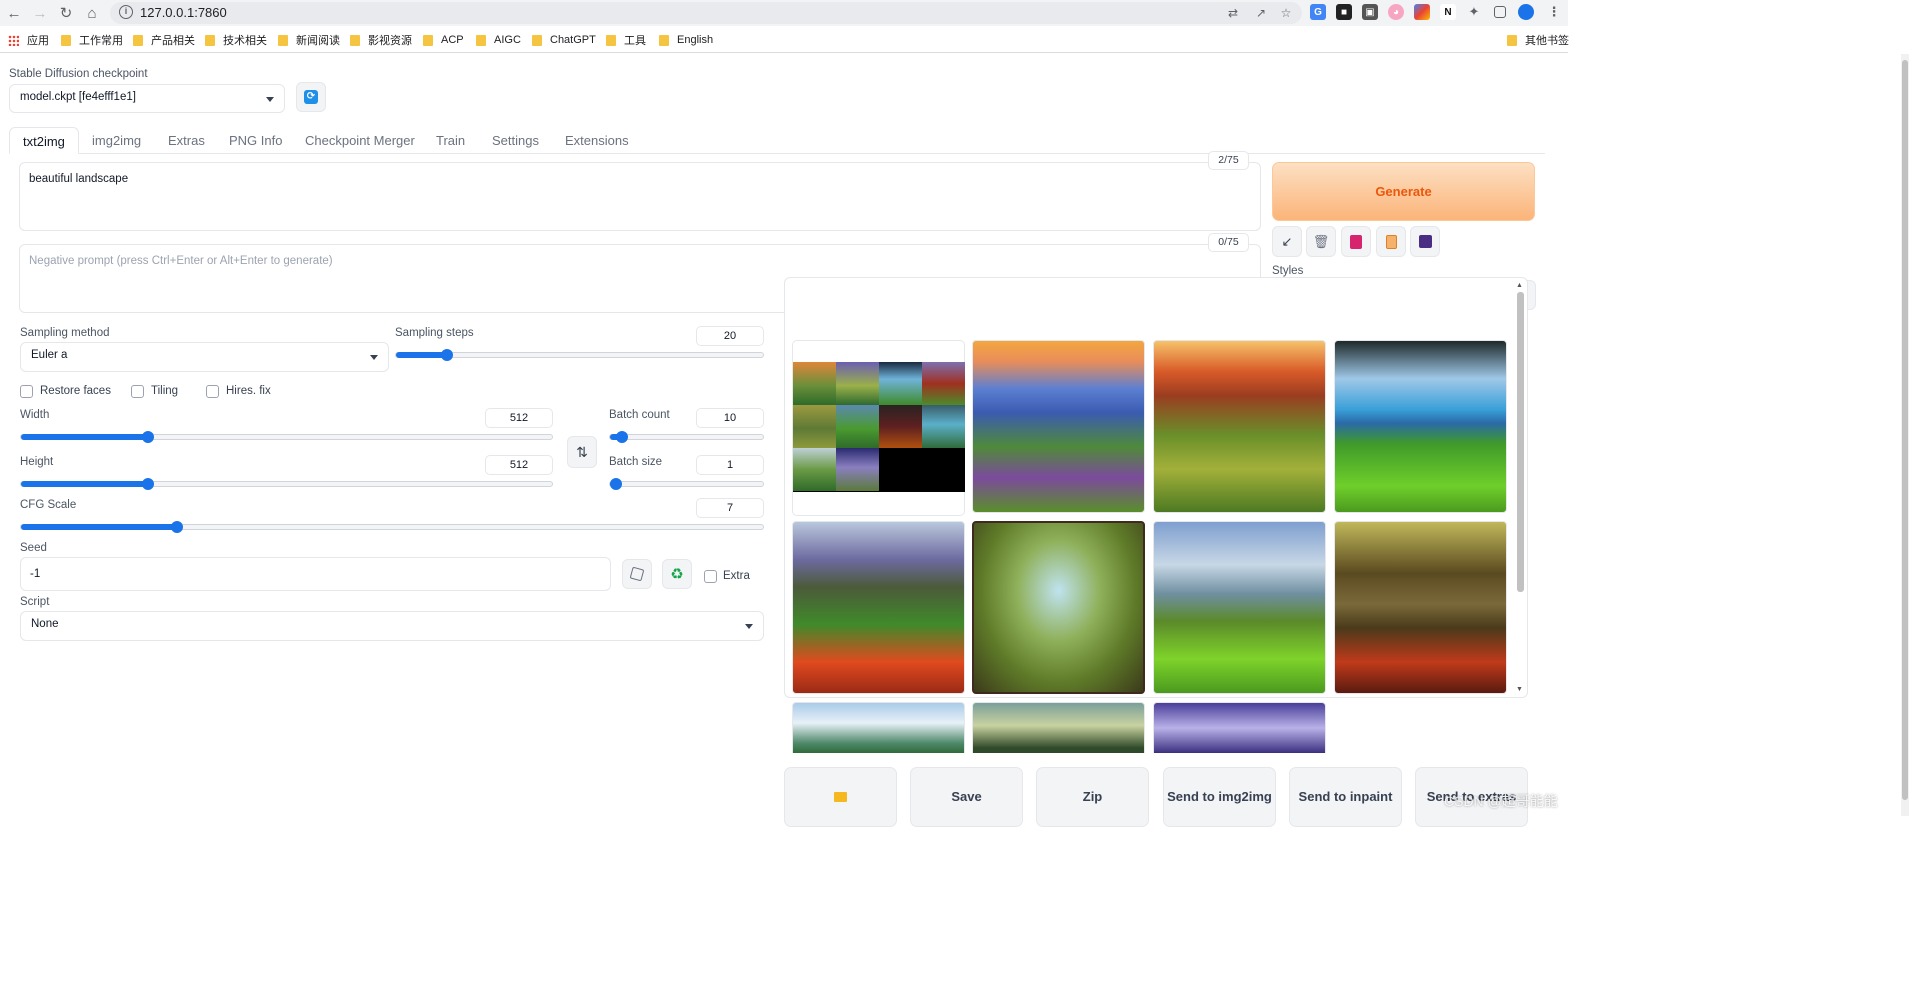  I want to click on tab-checkpoint-merger: Checkpoint Merger, so click(360, 140).